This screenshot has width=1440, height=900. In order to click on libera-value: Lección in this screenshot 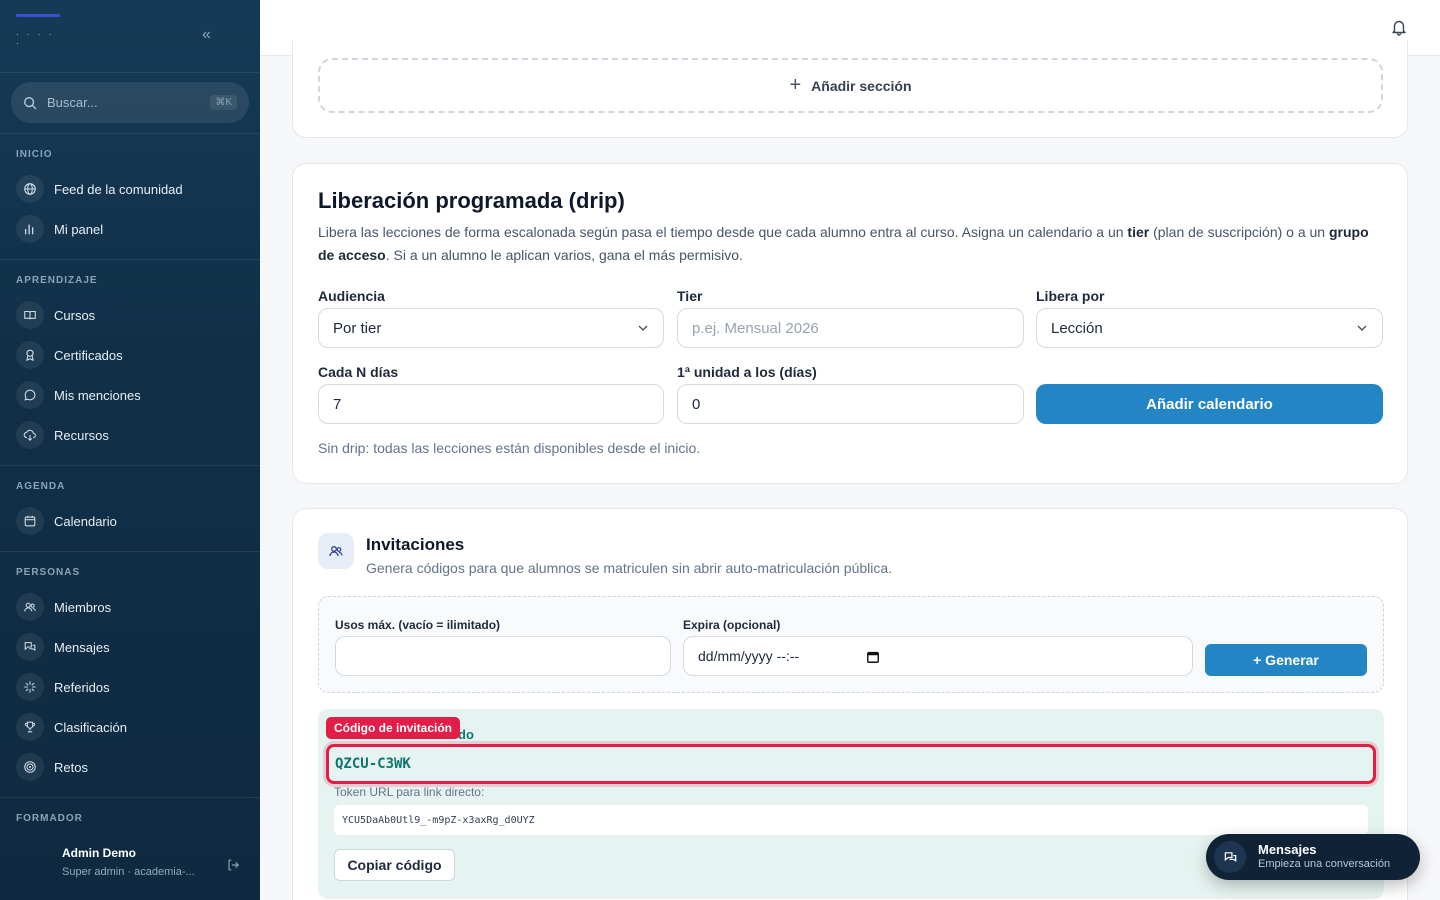, I will do `click(1077, 328)`.